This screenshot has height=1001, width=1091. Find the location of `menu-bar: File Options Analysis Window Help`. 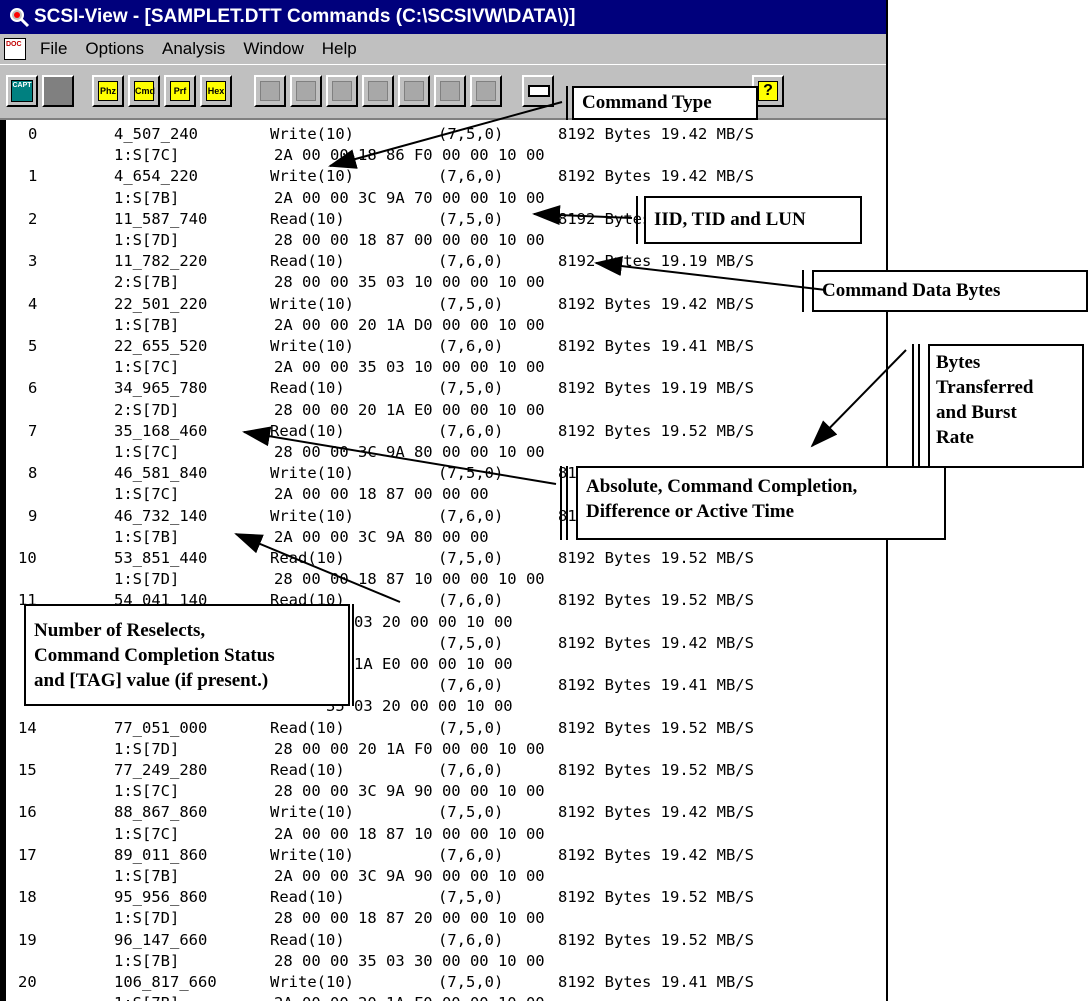

menu-bar: File Options Analysis Window Help is located at coordinates (443, 49).